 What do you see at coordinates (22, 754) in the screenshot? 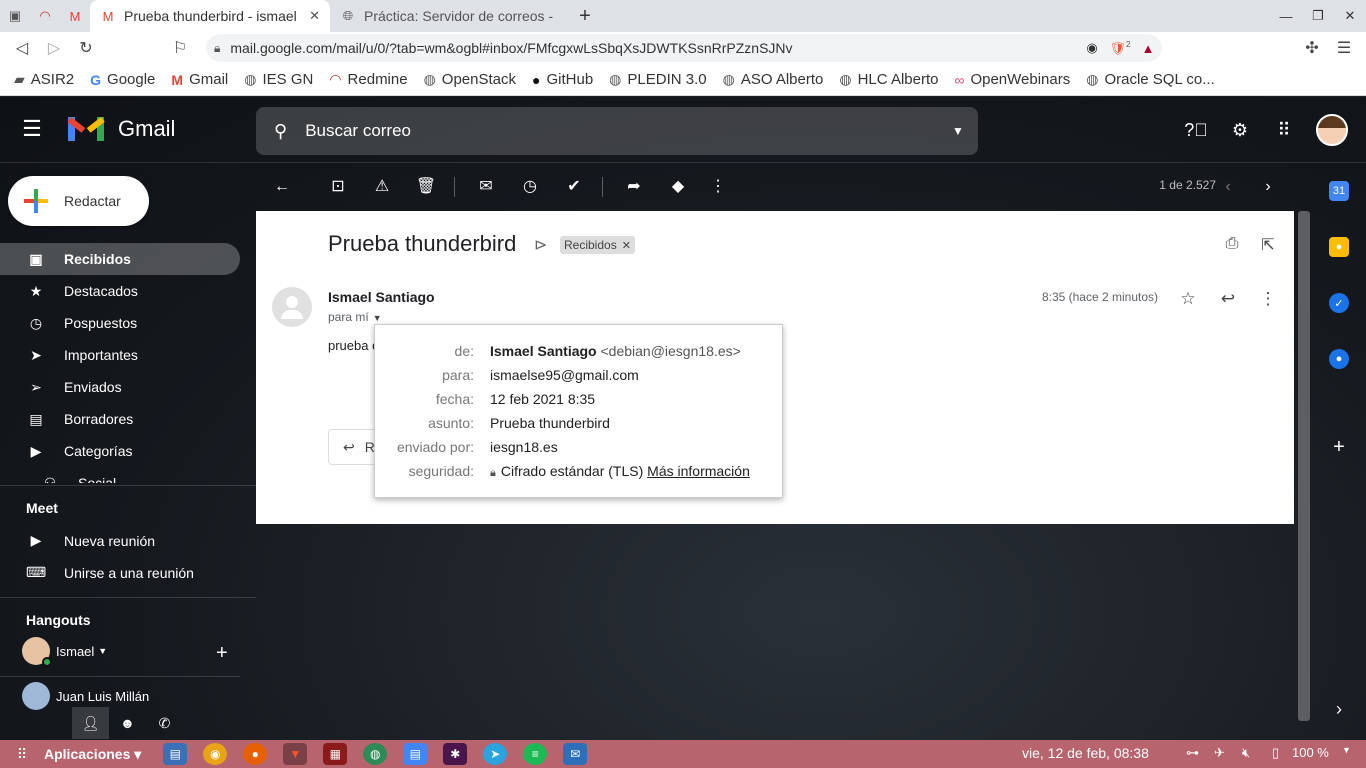
I see `app-grid-icon: ⠿` at bounding box center [22, 754].